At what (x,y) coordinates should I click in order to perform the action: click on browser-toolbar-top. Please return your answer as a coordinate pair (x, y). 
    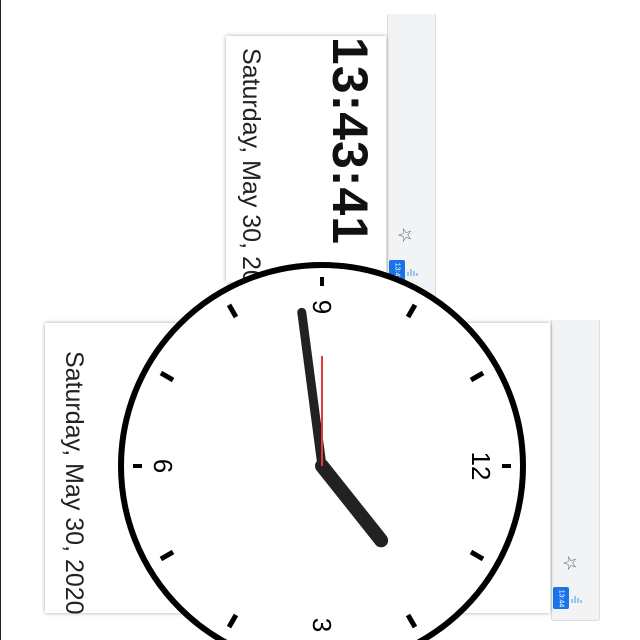
    Looking at the image, I should click on (411, 156).